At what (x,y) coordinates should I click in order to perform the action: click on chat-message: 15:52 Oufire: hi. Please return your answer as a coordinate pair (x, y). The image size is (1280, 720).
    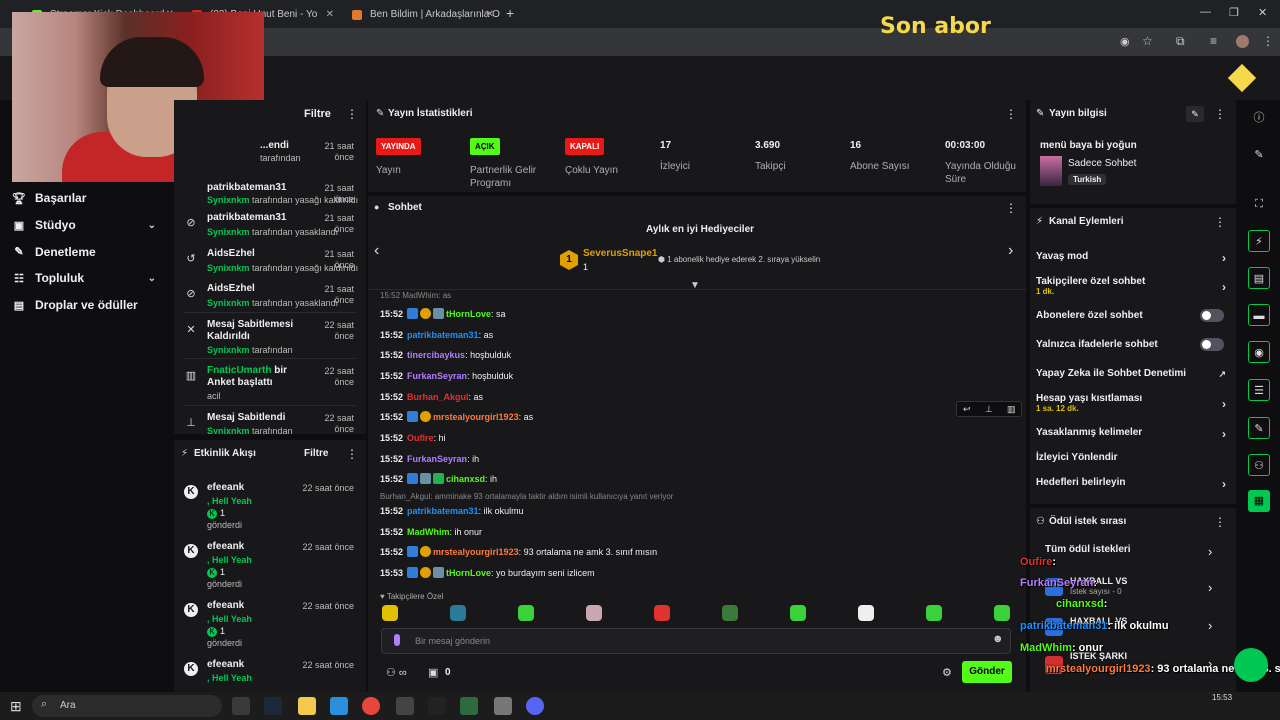
    Looking at the image, I should click on (413, 438).